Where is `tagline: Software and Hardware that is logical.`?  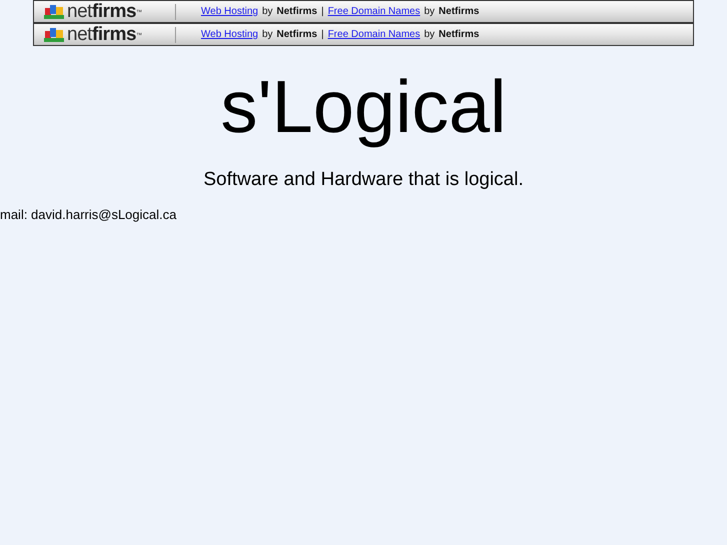 tagline: Software and Hardware that is logical. is located at coordinates (364, 180).